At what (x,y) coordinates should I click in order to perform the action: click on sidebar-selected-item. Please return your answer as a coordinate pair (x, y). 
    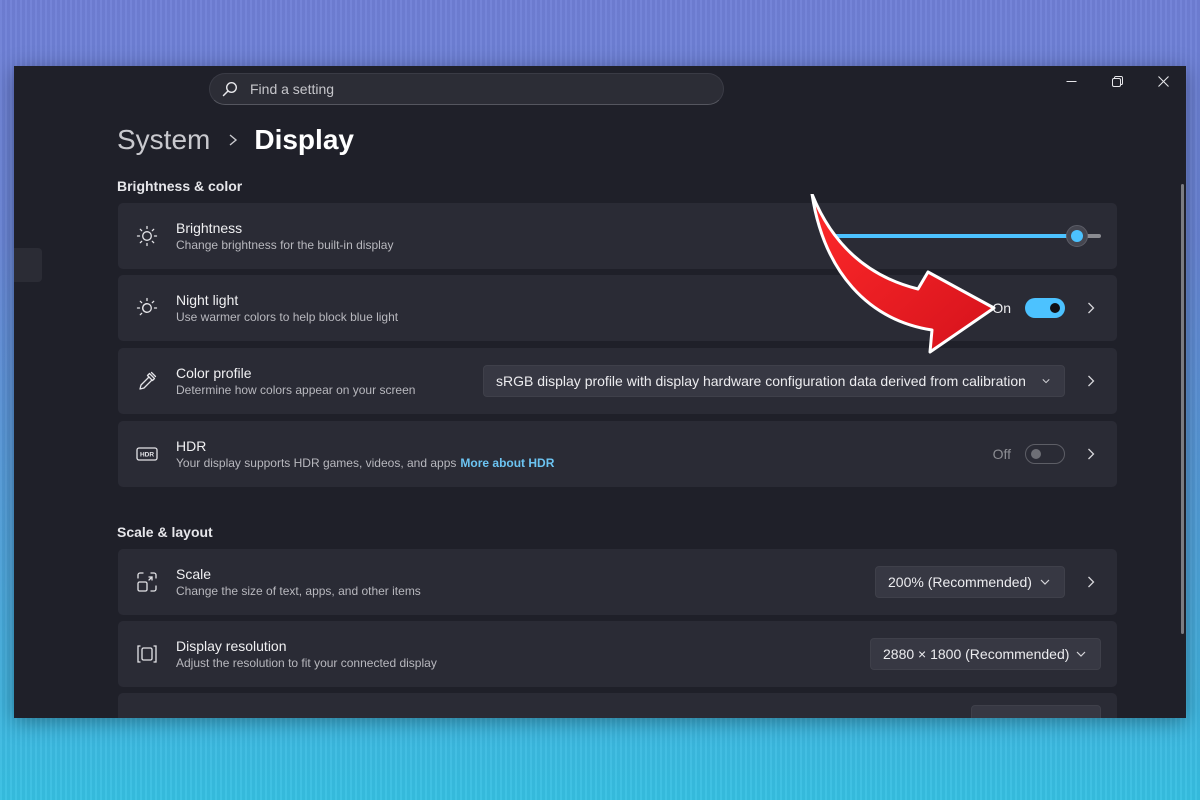
    Looking at the image, I should click on (28, 265).